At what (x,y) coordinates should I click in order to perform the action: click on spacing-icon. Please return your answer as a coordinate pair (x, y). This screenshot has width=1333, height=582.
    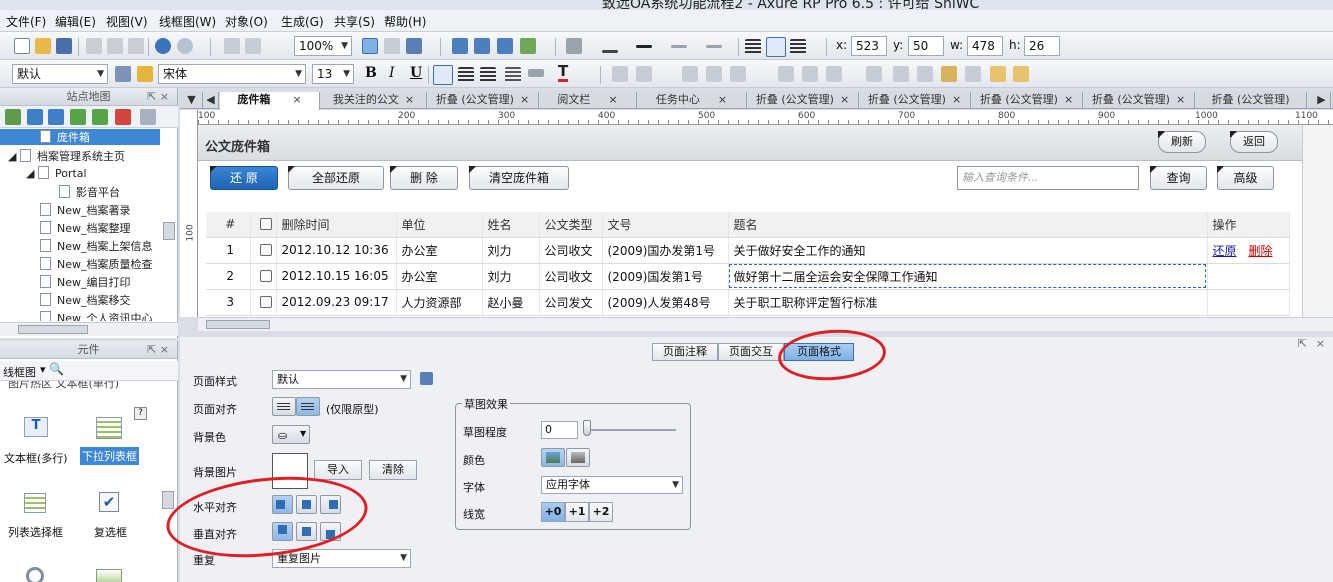
    Looking at the image, I should click on (901, 74).